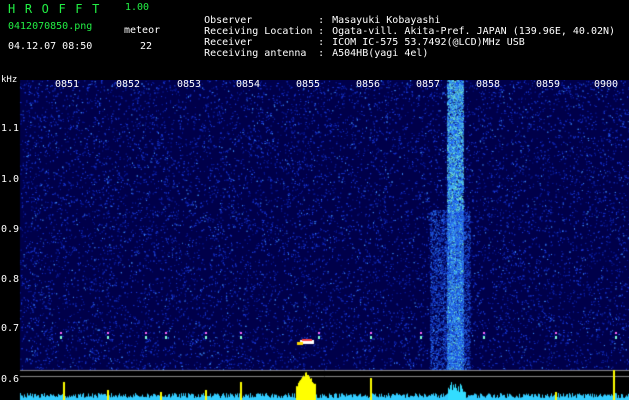 The image size is (629, 400). I want to click on info-value: A504HB(yagi 4el), so click(380, 53).